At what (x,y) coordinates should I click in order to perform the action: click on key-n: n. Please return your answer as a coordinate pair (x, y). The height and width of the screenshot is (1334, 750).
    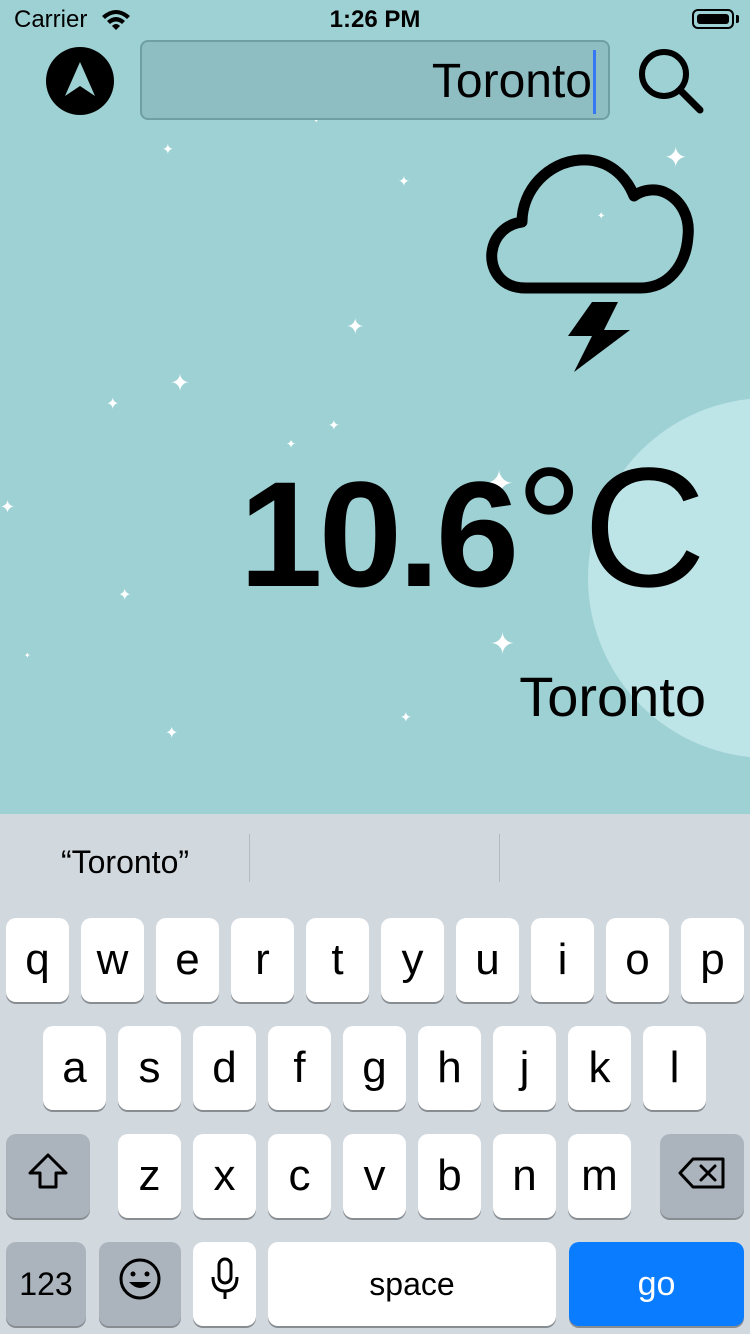
    Looking at the image, I should click on (524, 1176).